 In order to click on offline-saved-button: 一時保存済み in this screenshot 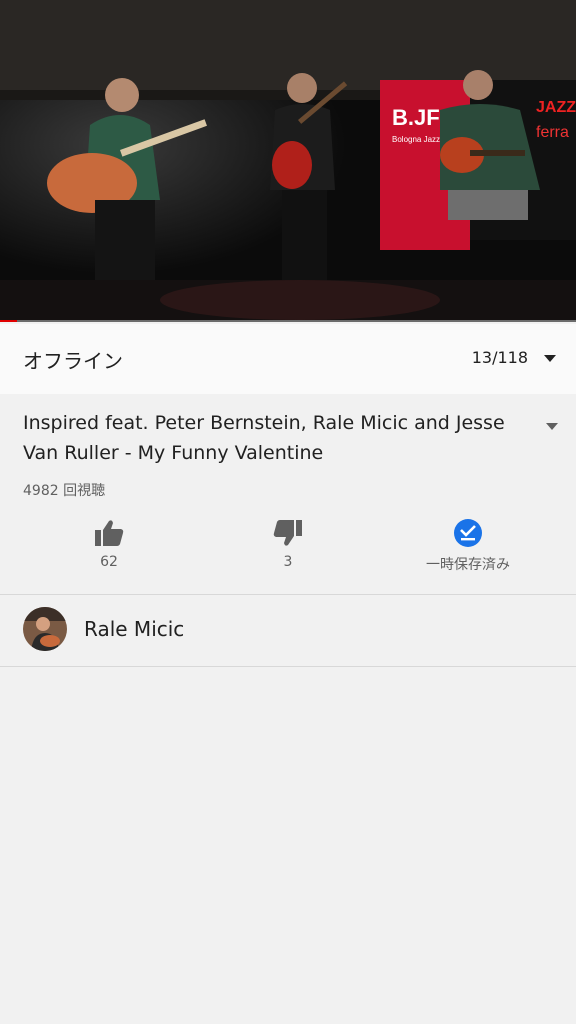, I will do `click(468, 543)`.